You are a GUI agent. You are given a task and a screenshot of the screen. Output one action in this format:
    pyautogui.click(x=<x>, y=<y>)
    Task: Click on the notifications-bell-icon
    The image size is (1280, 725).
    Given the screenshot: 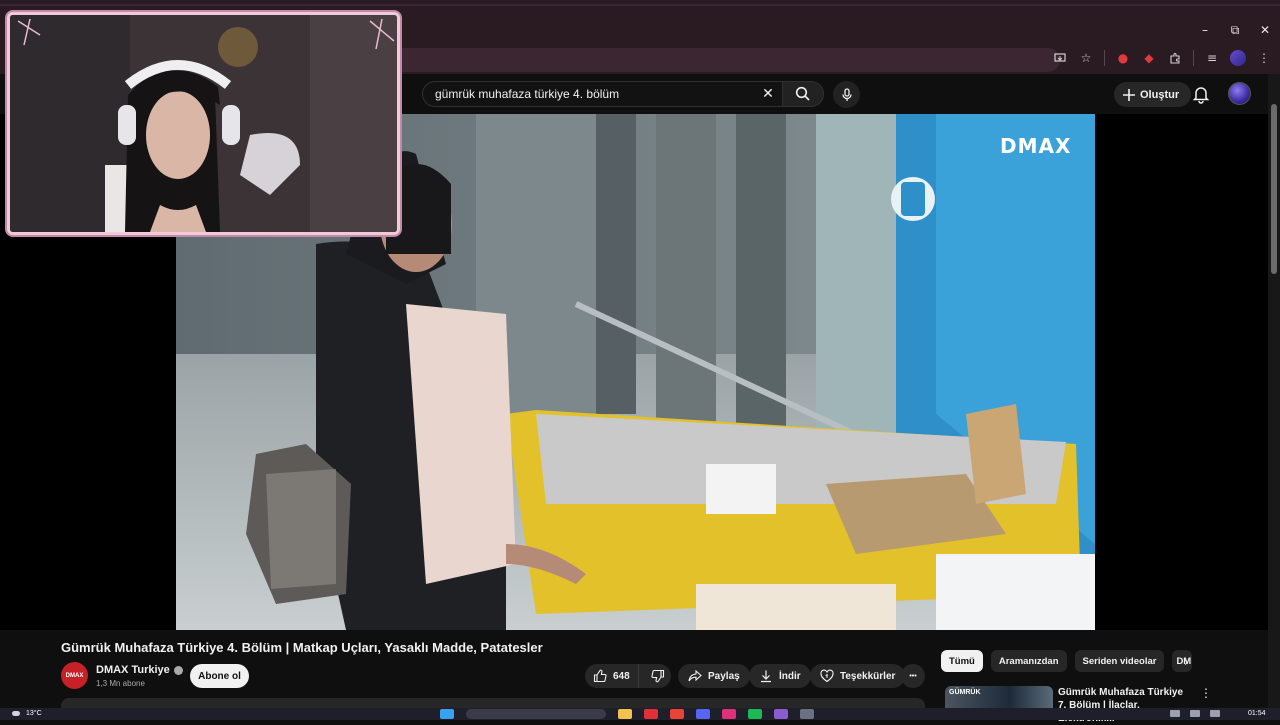 What is the action you would take?
    pyautogui.click(x=1201, y=94)
    